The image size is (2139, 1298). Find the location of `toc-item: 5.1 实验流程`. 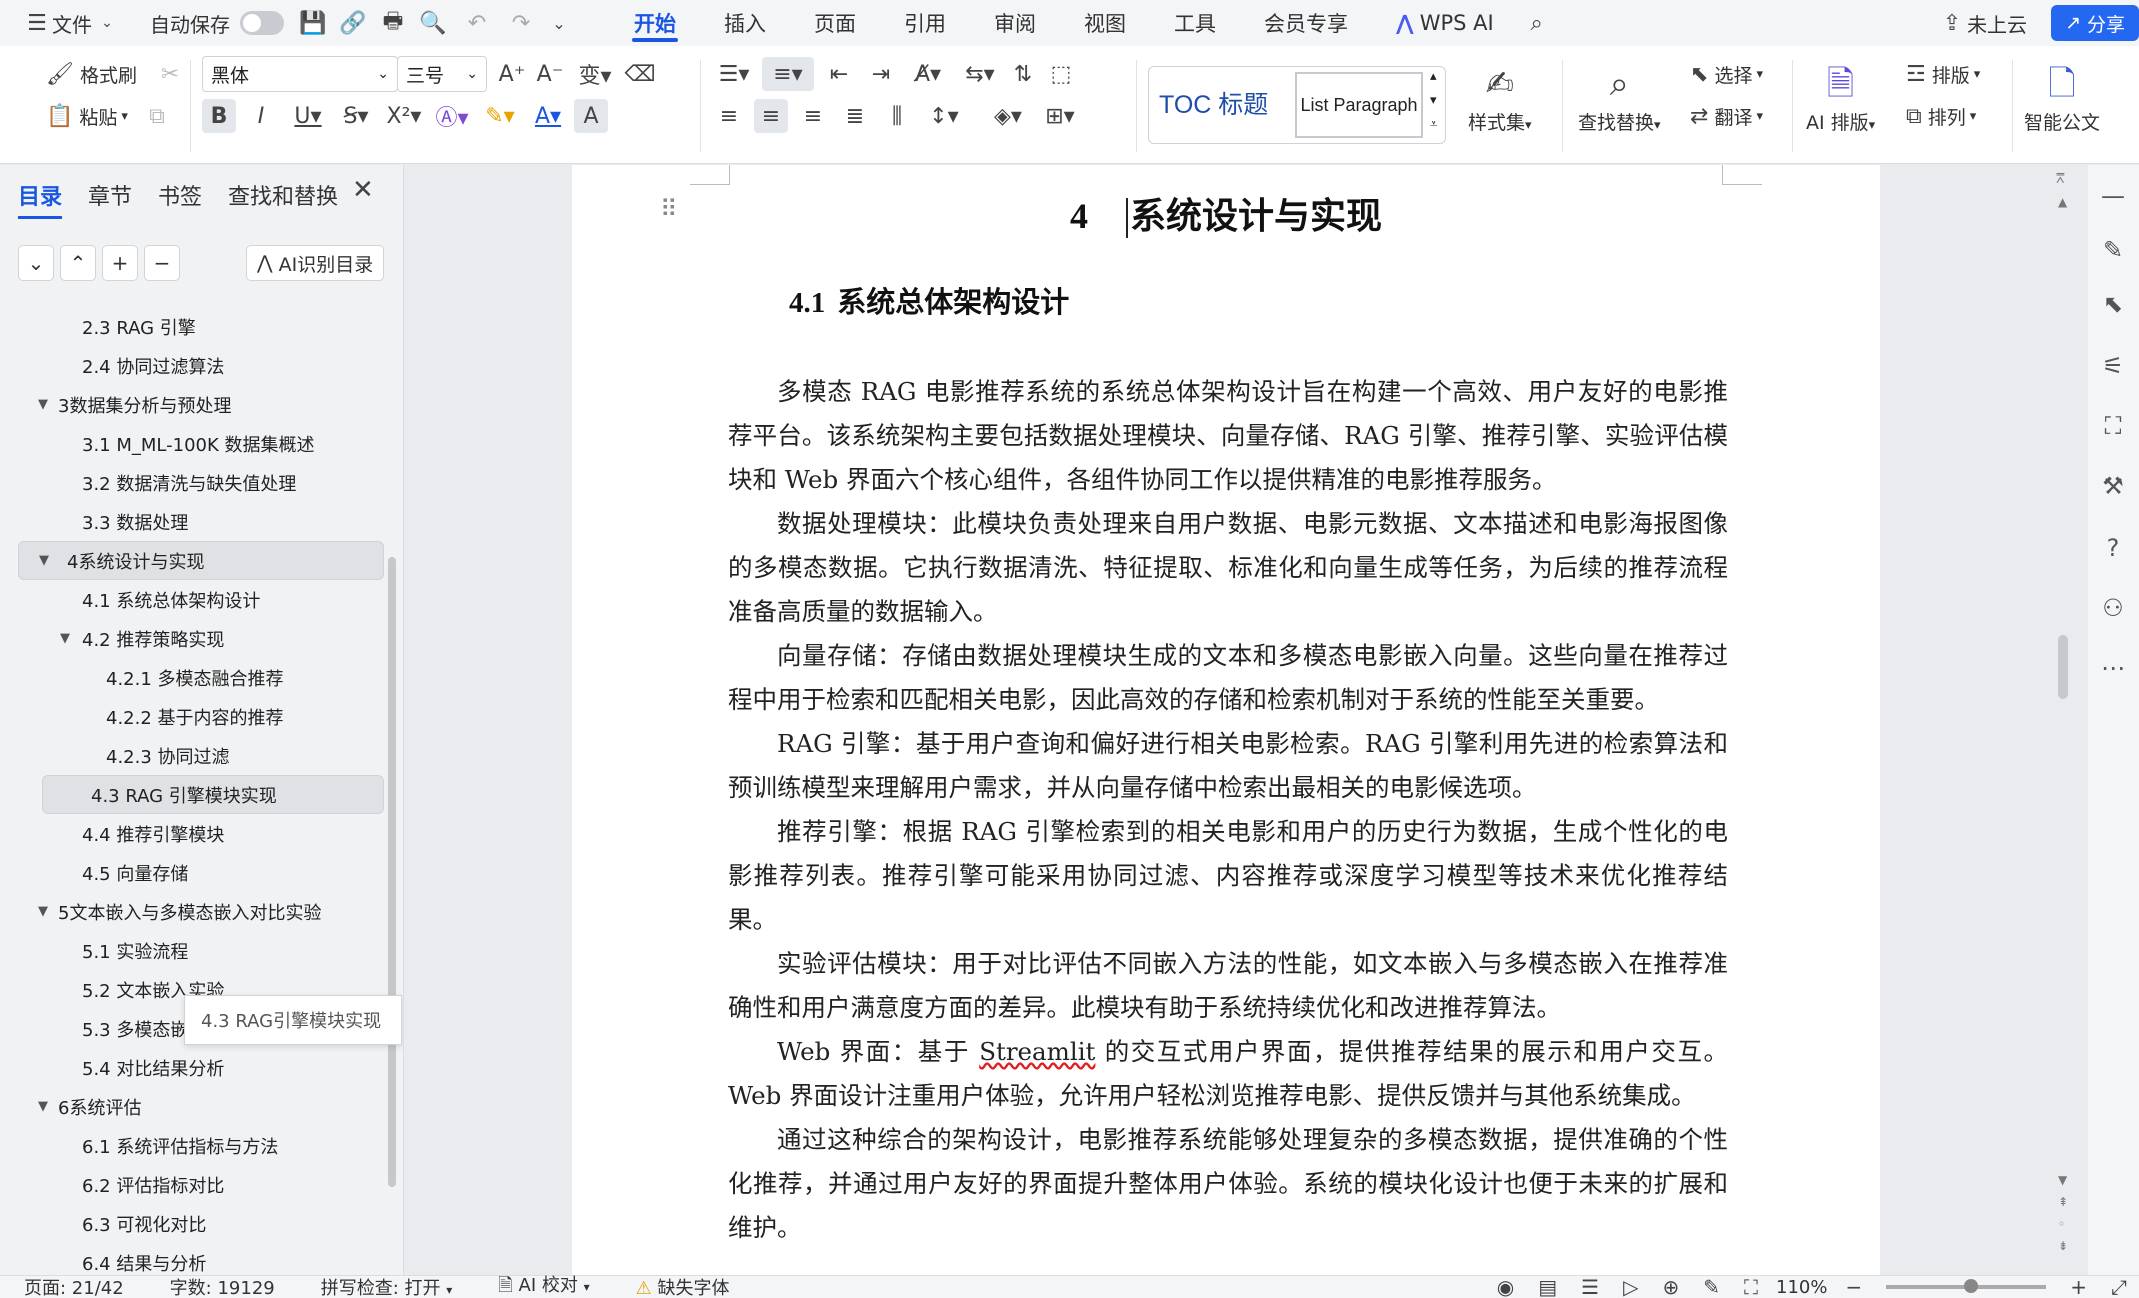

toc-item: 5.1 实验流程 is located at coordinates (195, 950).